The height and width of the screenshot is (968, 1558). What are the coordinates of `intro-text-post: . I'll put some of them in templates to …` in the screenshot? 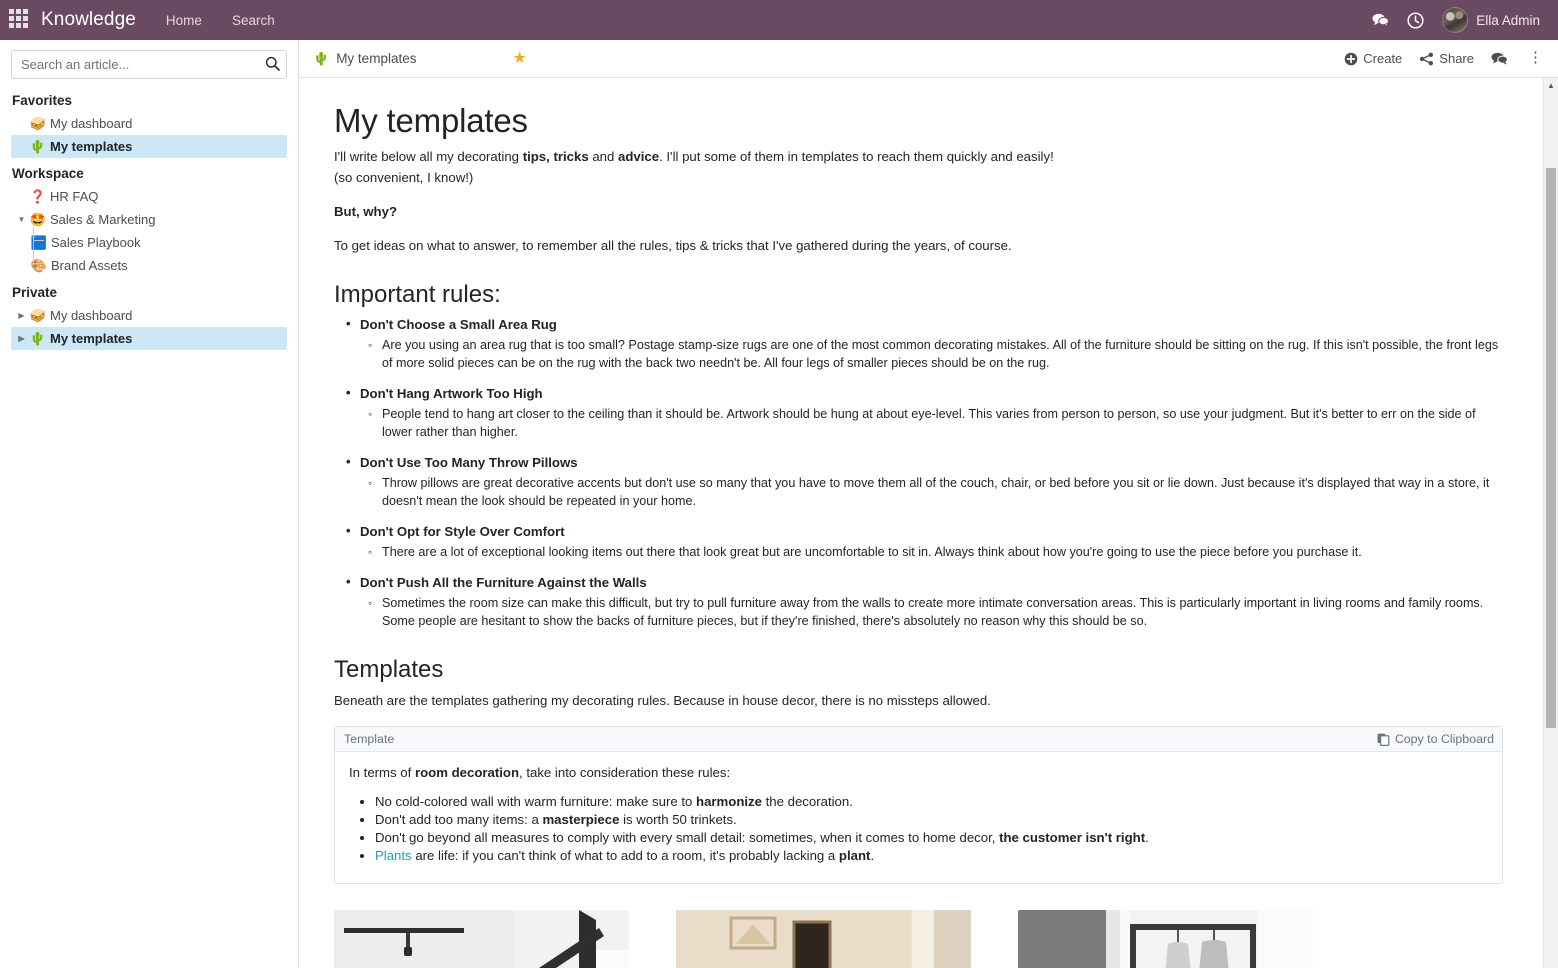 It's located at (856, 156).